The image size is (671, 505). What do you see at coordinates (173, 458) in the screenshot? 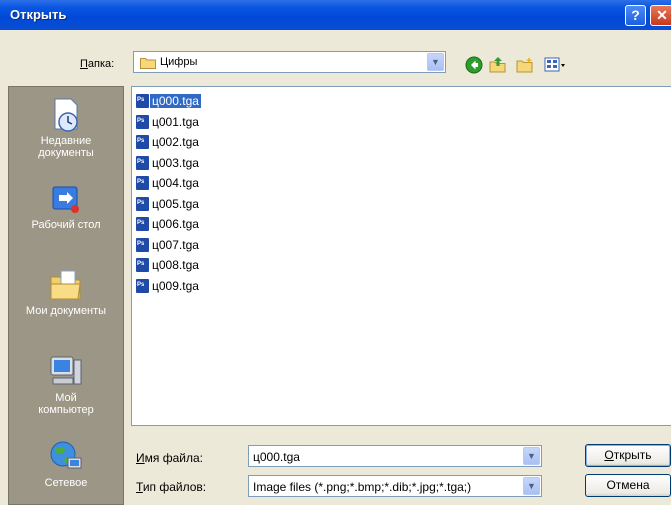
I see `filename-label-text: мя файла:` at bounding box center [173, 458].